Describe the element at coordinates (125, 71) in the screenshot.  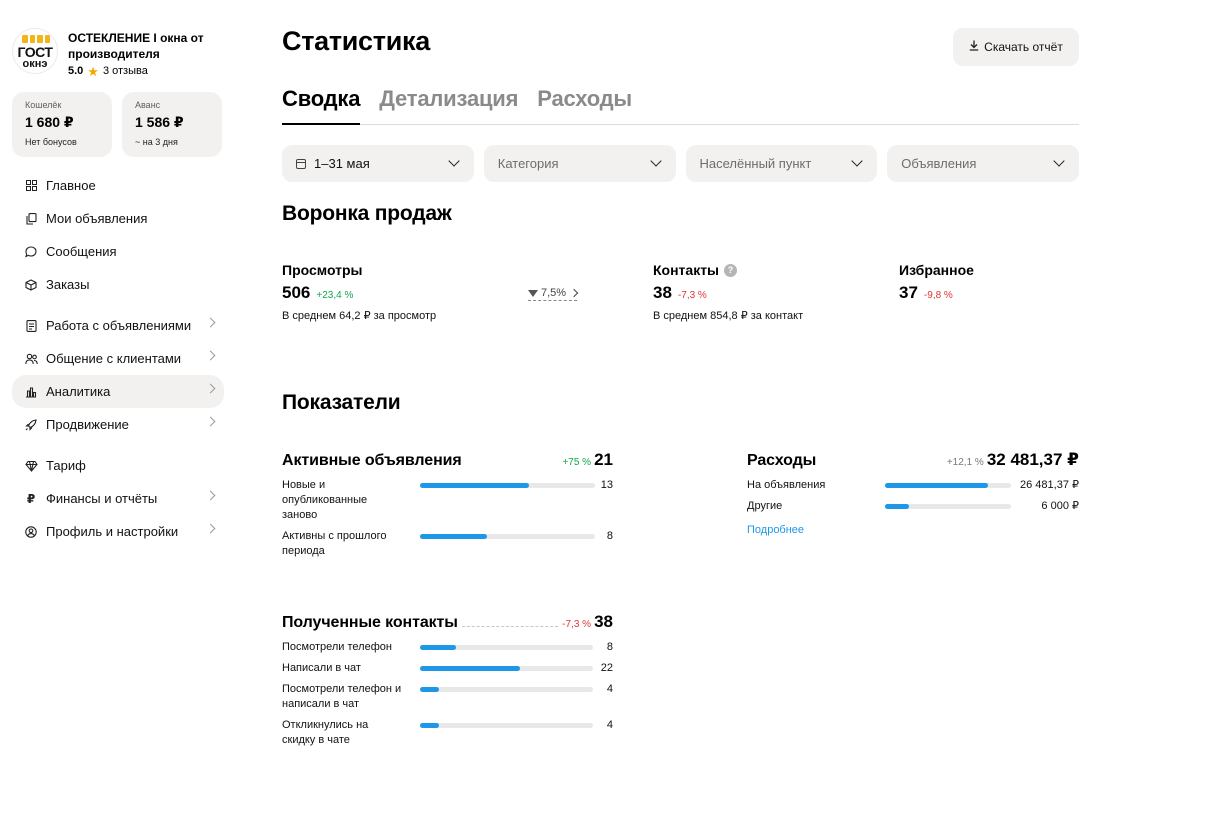
I see `reviews-count: 3 отзыва` at that location.